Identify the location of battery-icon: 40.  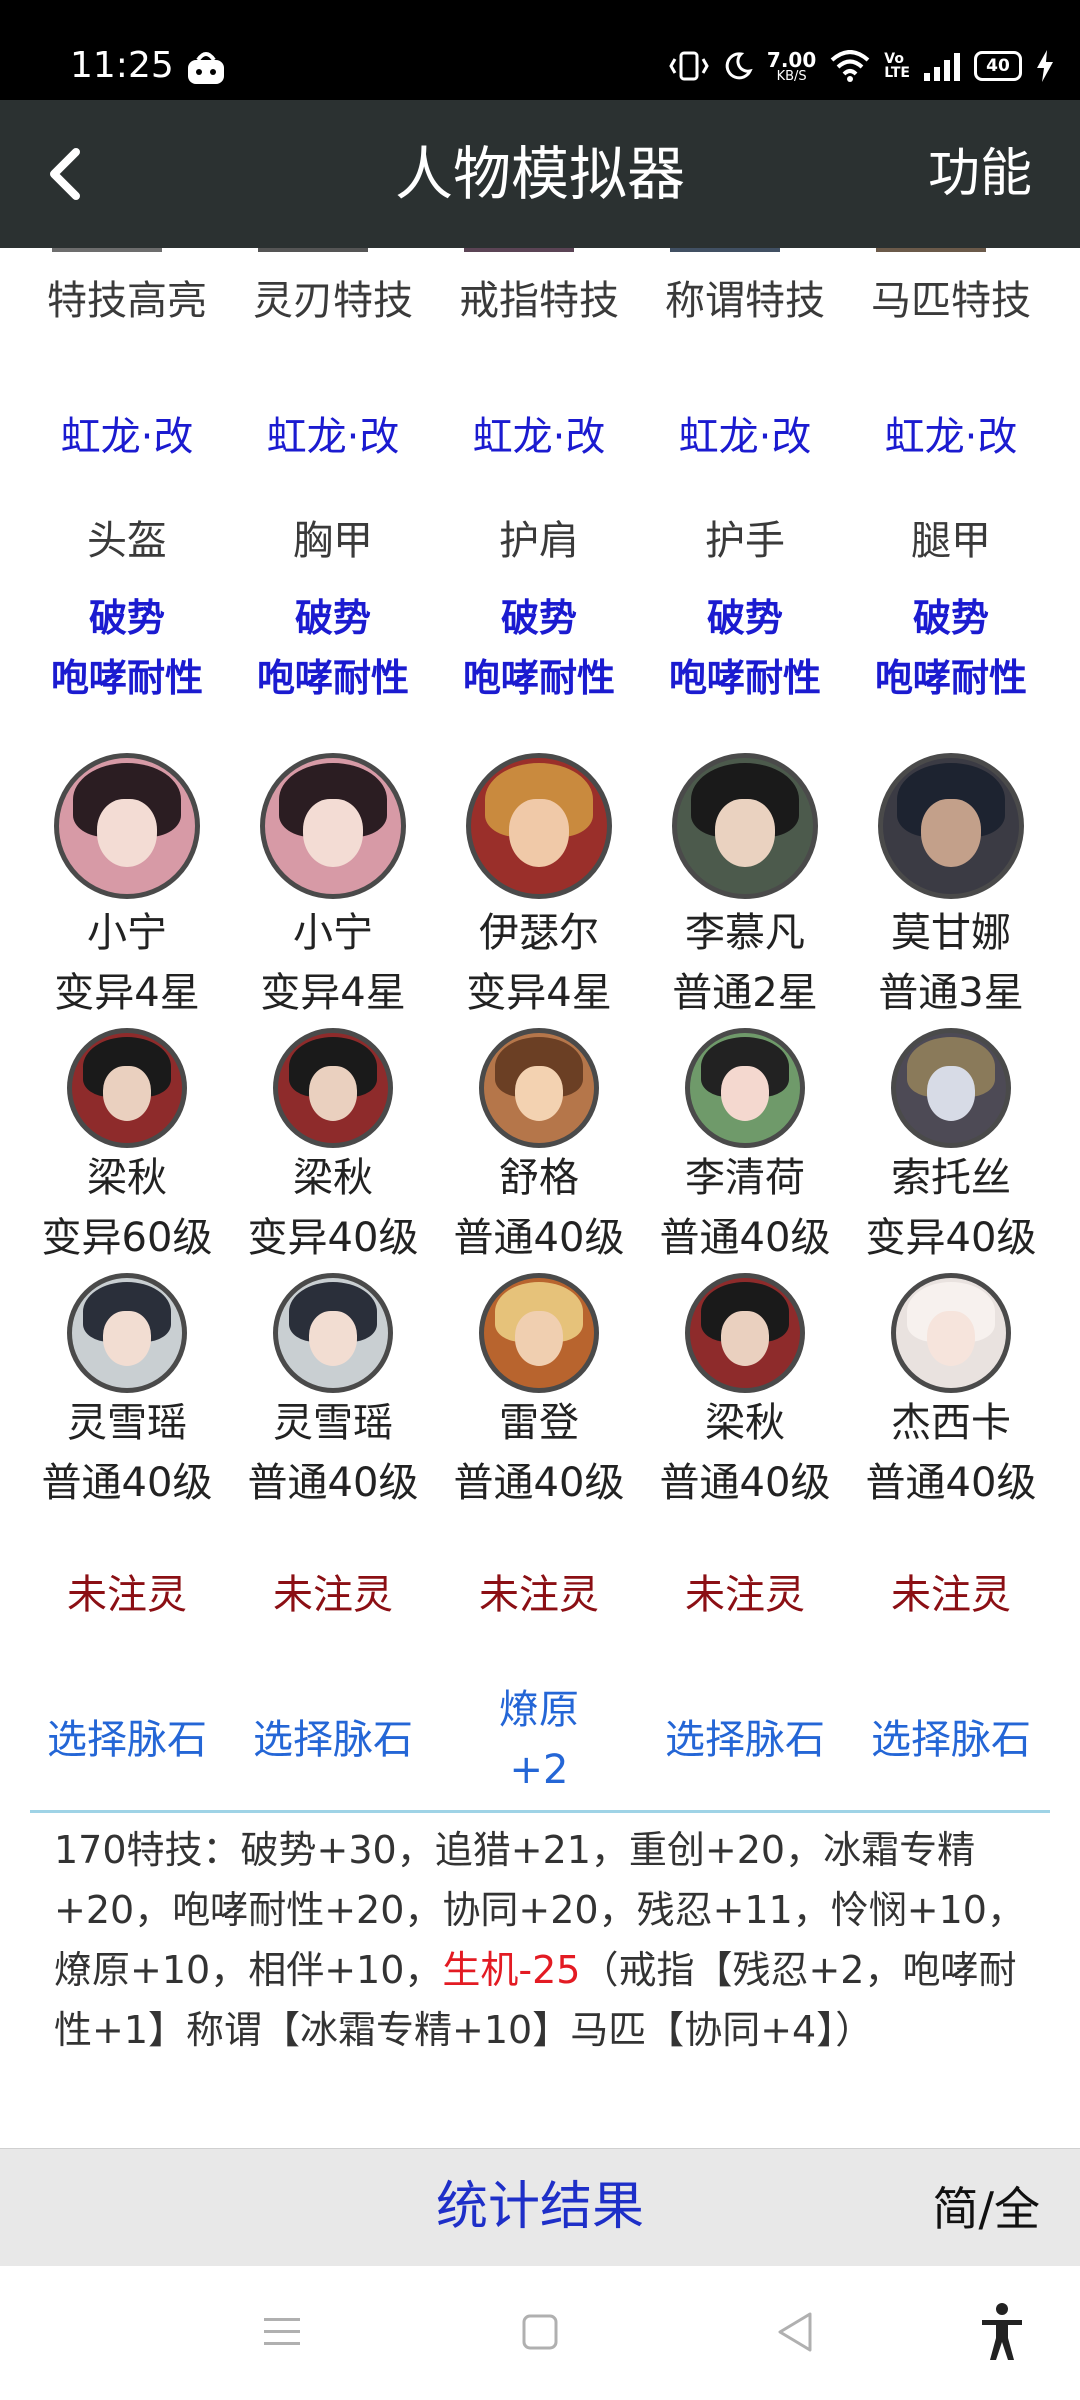
(998, 66).